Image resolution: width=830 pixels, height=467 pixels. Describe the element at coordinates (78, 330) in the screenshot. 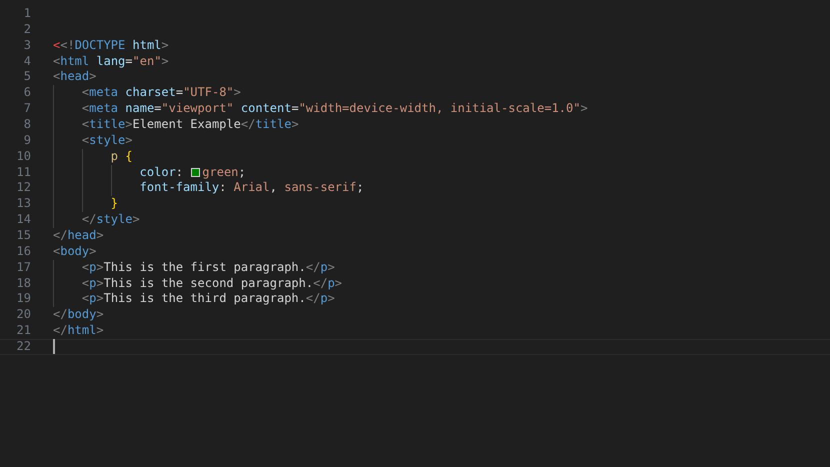

I see `code-line: </html>` at that location.